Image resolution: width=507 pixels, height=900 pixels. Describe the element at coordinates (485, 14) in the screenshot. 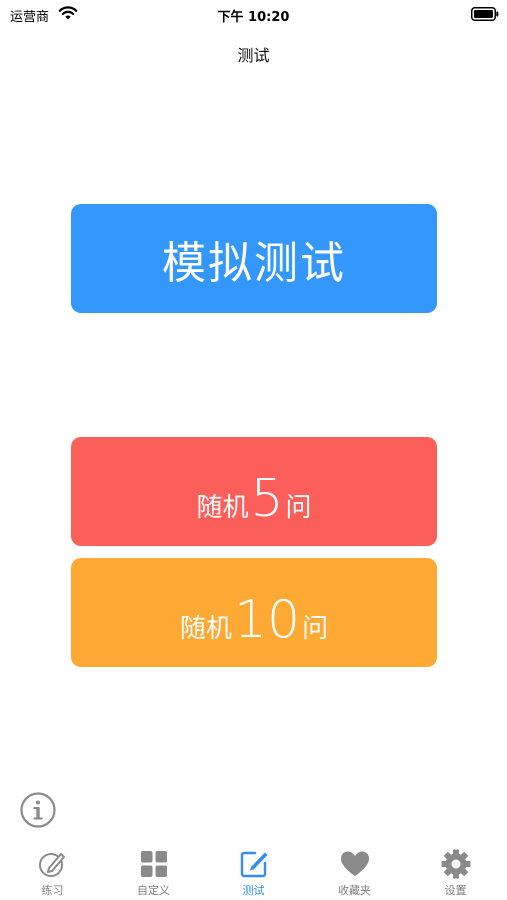

I see `battery-icon` at that location.